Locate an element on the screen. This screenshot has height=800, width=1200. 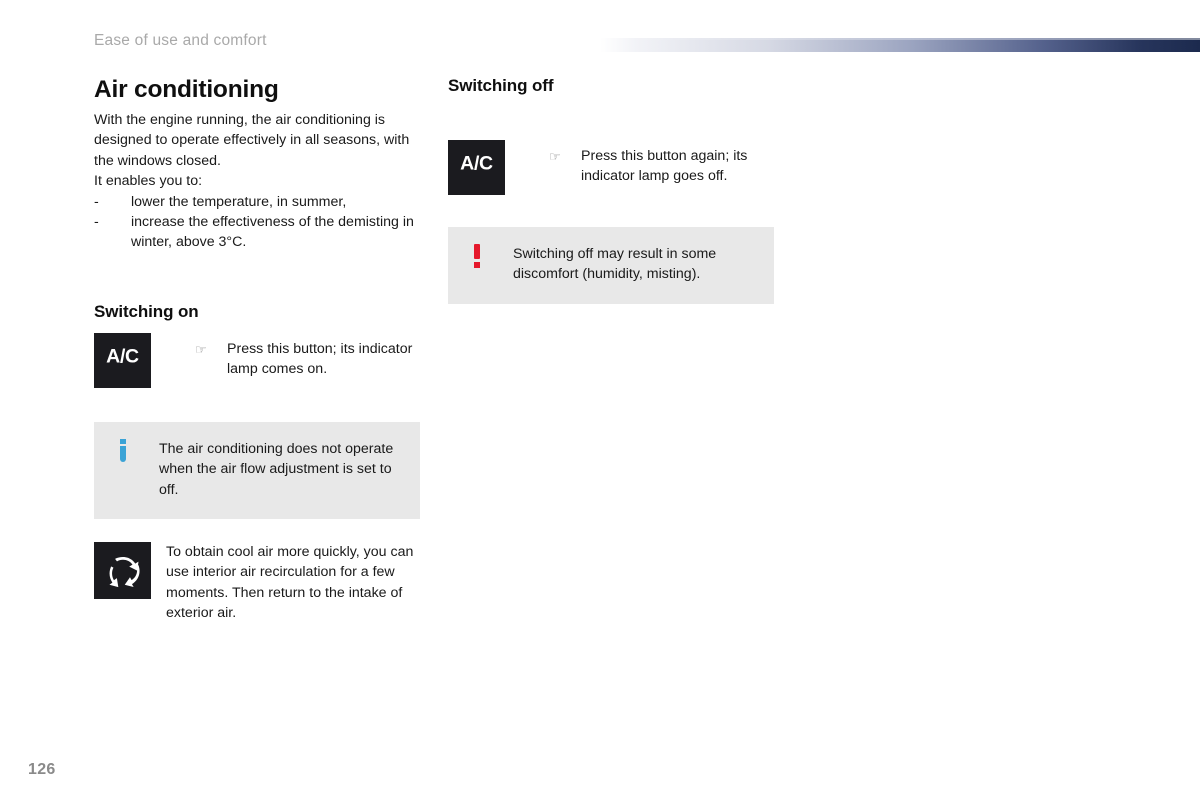
page-number: 126 is located at coordinates (42, 769).